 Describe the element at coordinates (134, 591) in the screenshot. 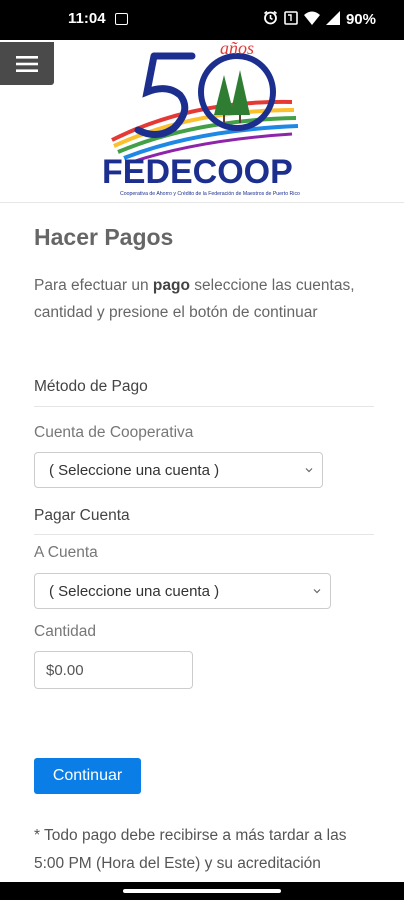

I see `target-account-value: ( Seleccione una cuenta )` at that location.